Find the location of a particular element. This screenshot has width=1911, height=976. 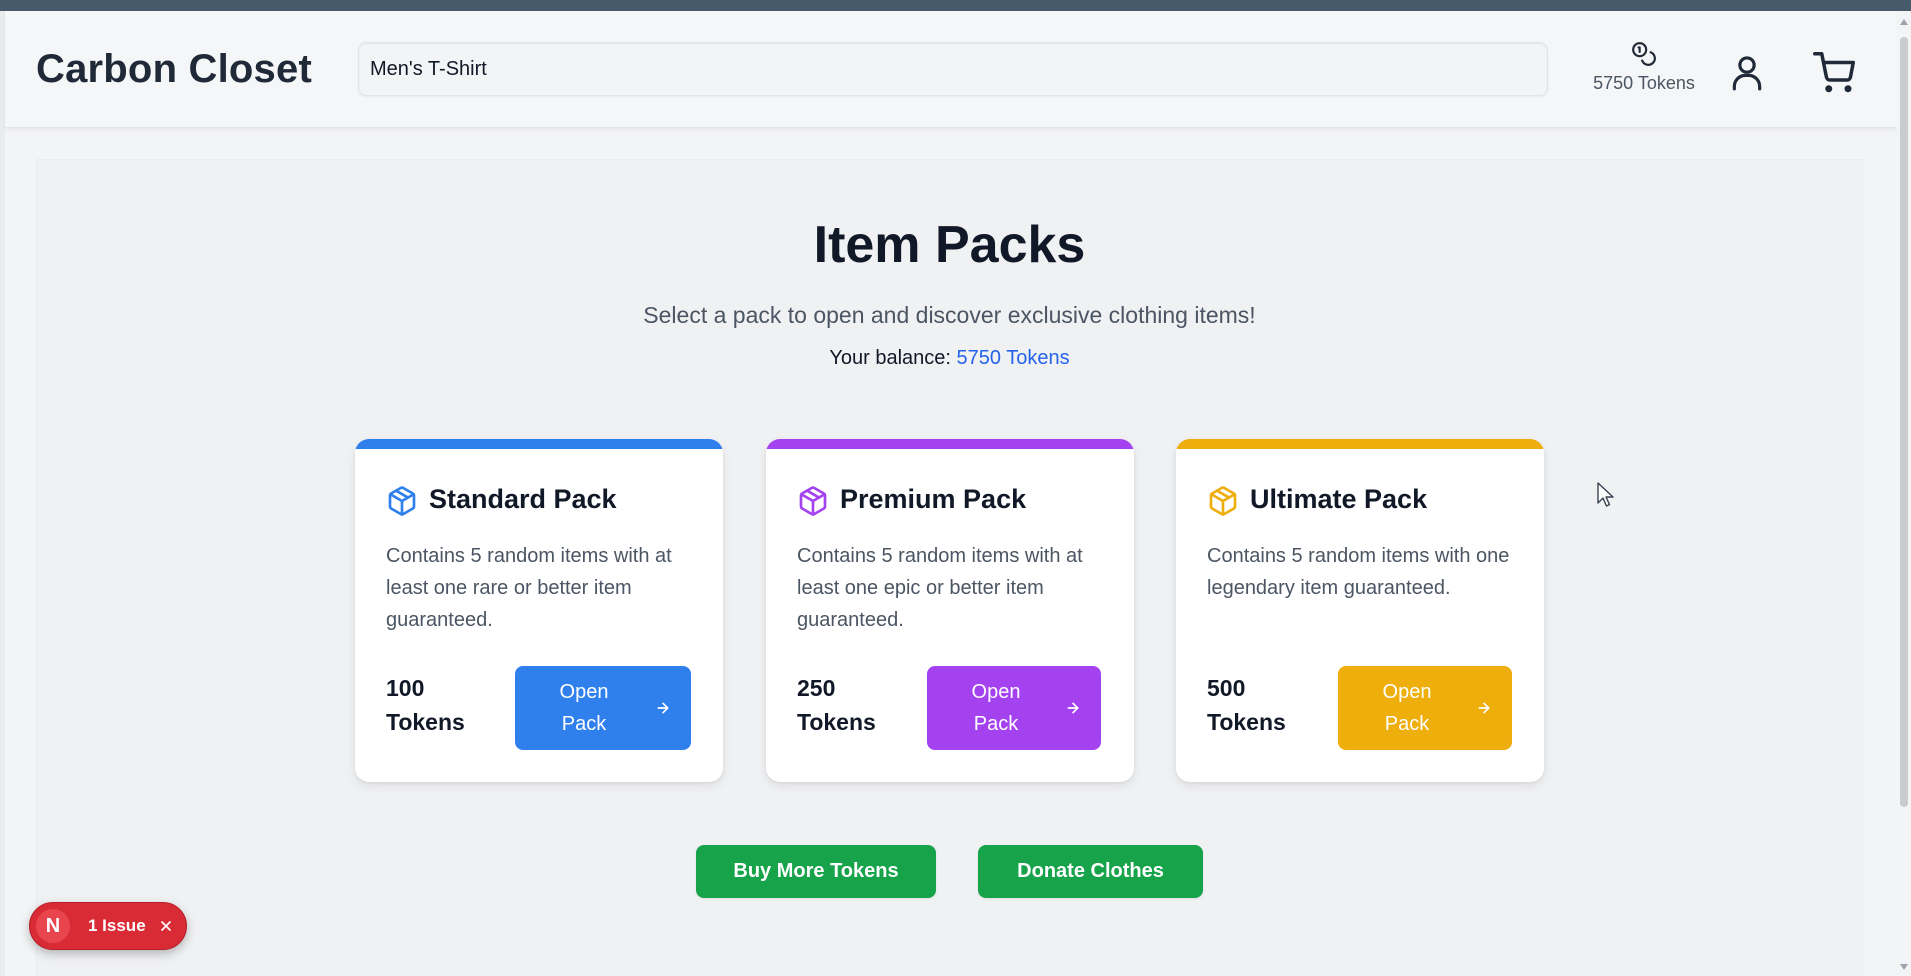

open-ultimate-pack-button: Open Pack is located at coordinates (1425, 708).